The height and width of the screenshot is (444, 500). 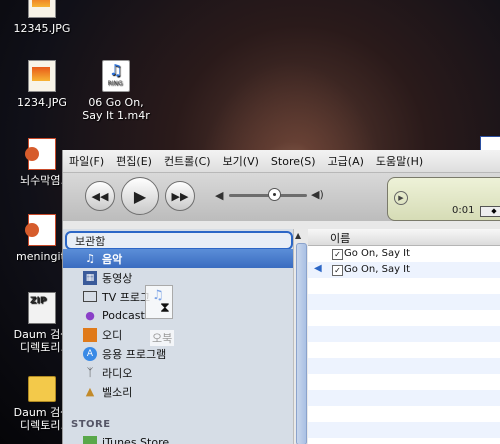 I want to click on previous-track-button: ◀◀, so click(x=100, y=196).